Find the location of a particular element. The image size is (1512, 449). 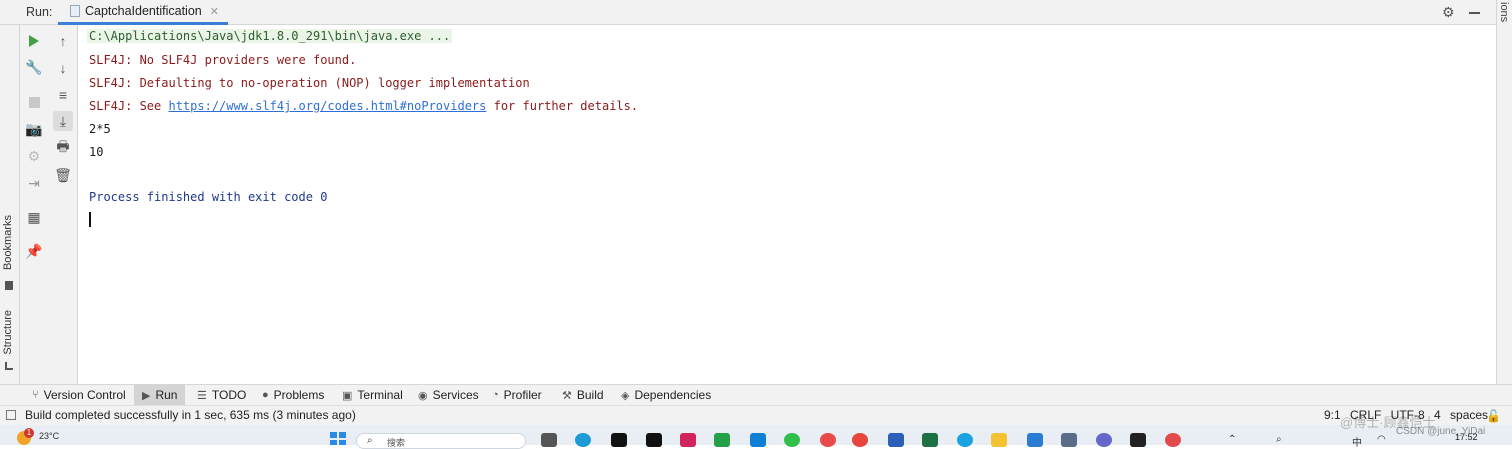

input-method-icon: 中 is located at coordinates (1357, 441).